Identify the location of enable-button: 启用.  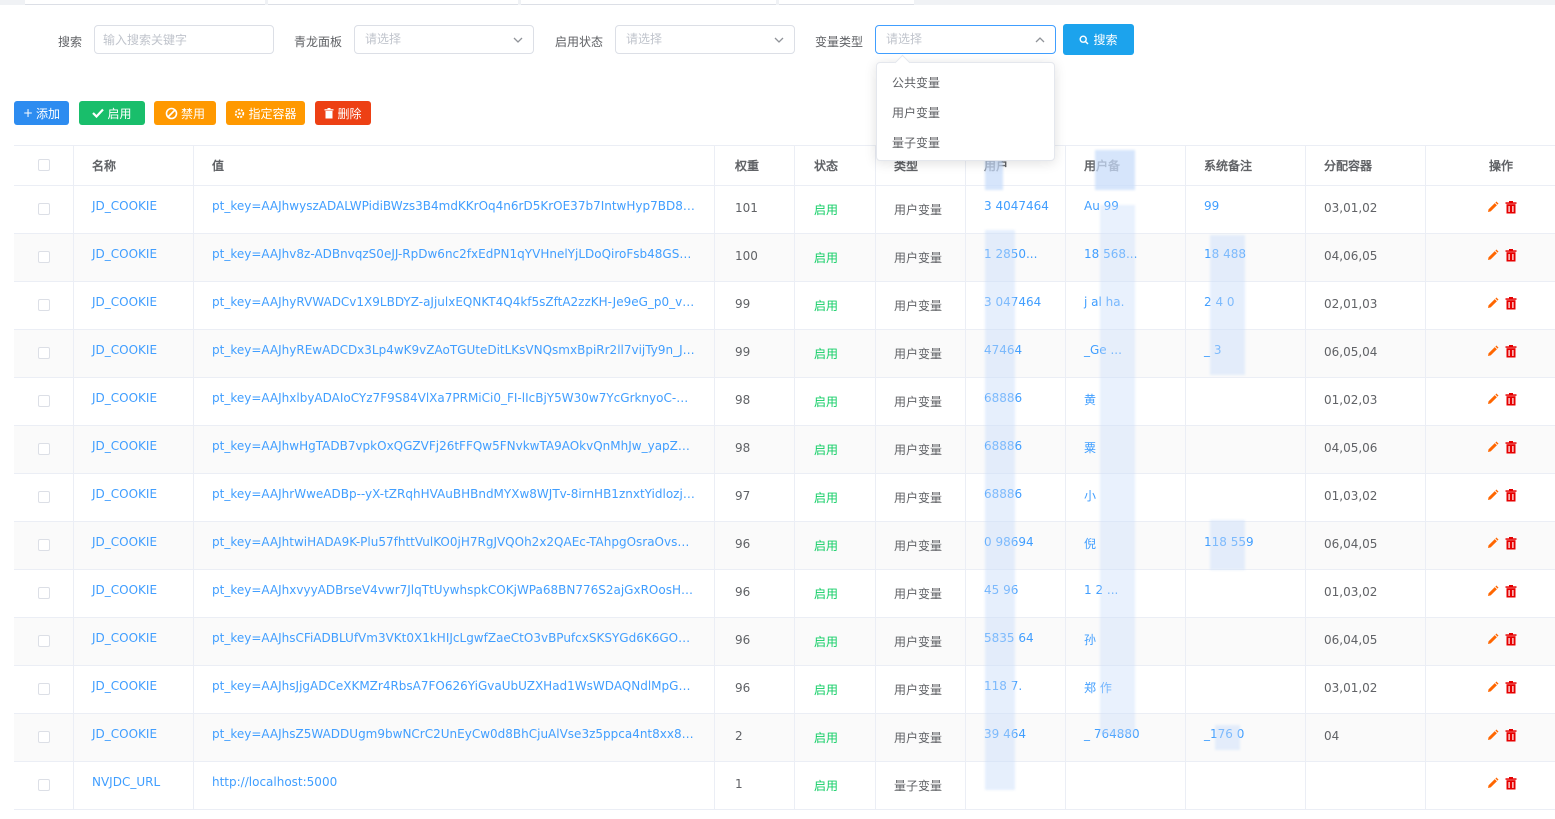
(112, 113).